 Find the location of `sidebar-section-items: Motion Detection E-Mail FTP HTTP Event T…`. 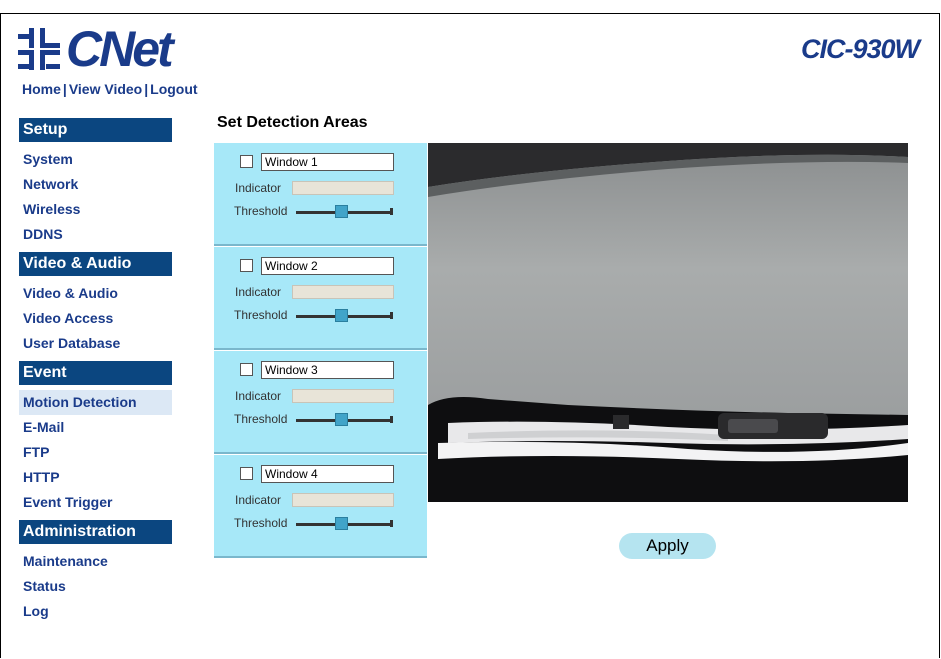

sidebar-section-items: Motion Detection E-Mail FTP HTTP Event T… is located at coordinates (95, 452).